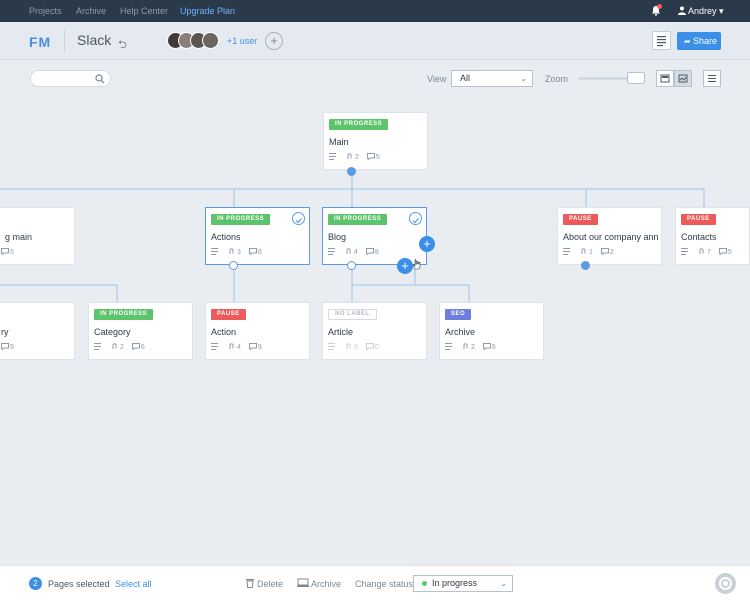 The image size is (750, 600). I want to click on page-title: Main, so click(339, 142).